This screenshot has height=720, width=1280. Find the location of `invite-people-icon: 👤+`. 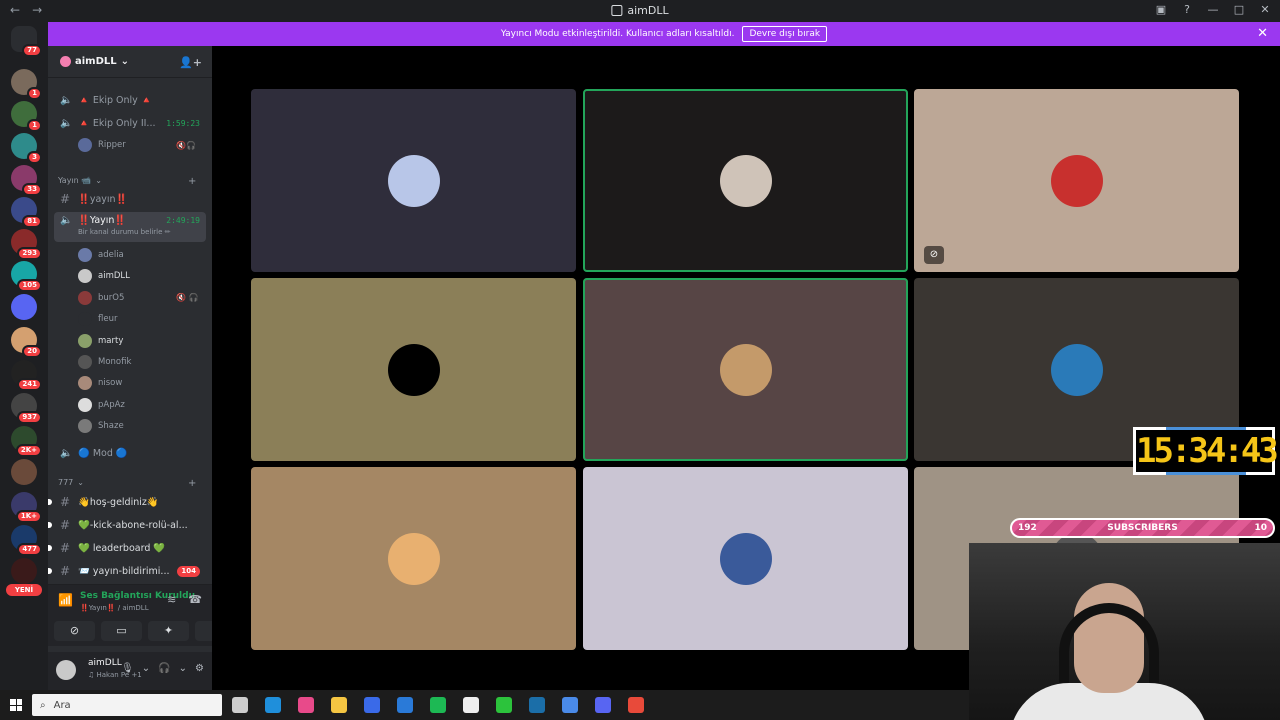

invite-people-icon: 👤+ is located at coordinates (190, 62).